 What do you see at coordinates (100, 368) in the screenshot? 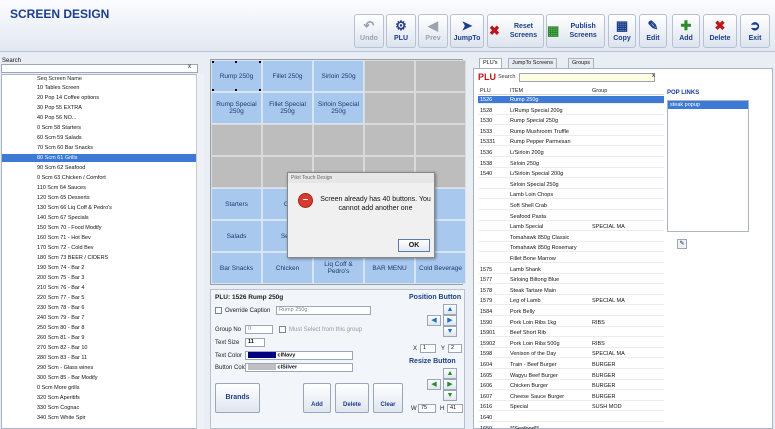
I see `screen-list-item: 290 Scm - Glass wines` at bounding box center [100, 368].